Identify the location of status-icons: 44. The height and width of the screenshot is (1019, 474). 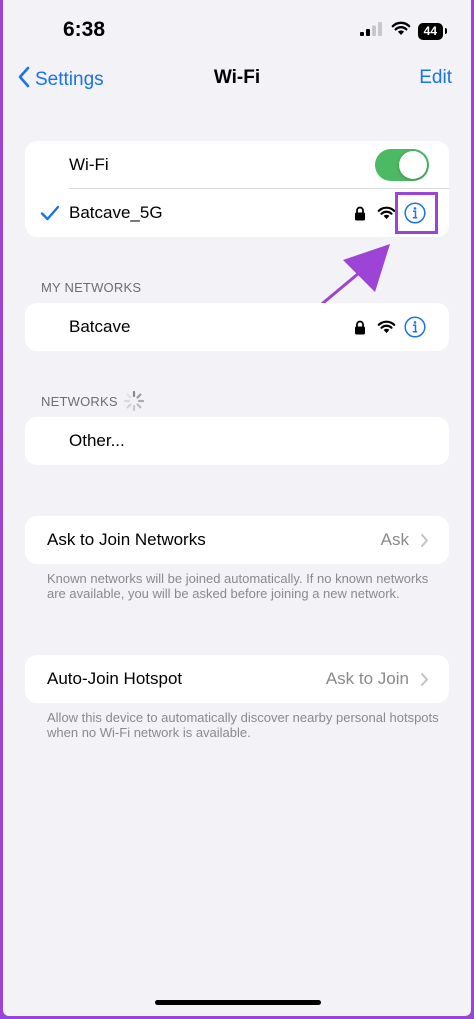
(403, 31).